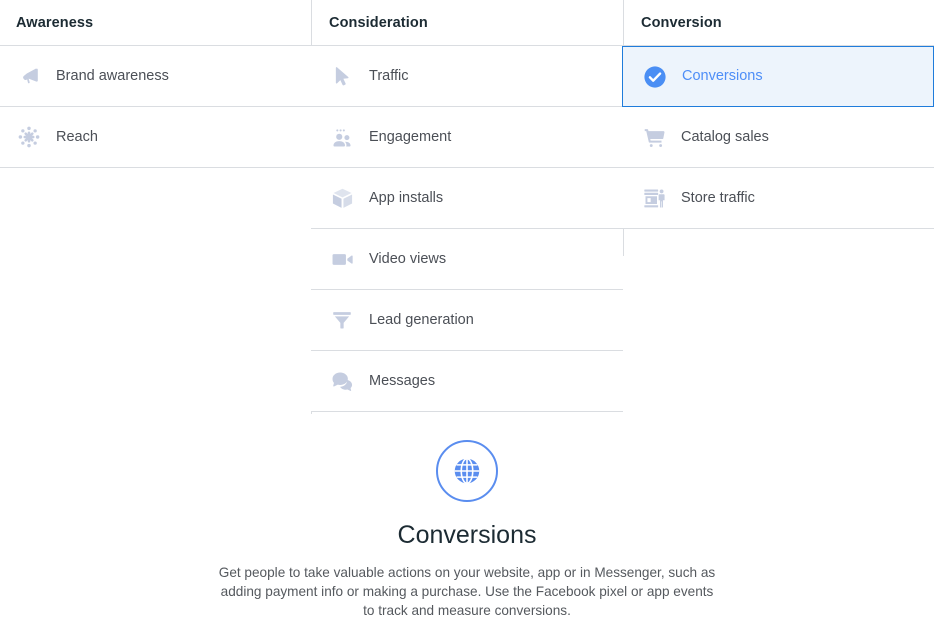 The height and width of the screenshot is (642, 934). Describe the element at coordinates (77, 136) in the screenshot. I see `objective-item-label: Reach` at that location.